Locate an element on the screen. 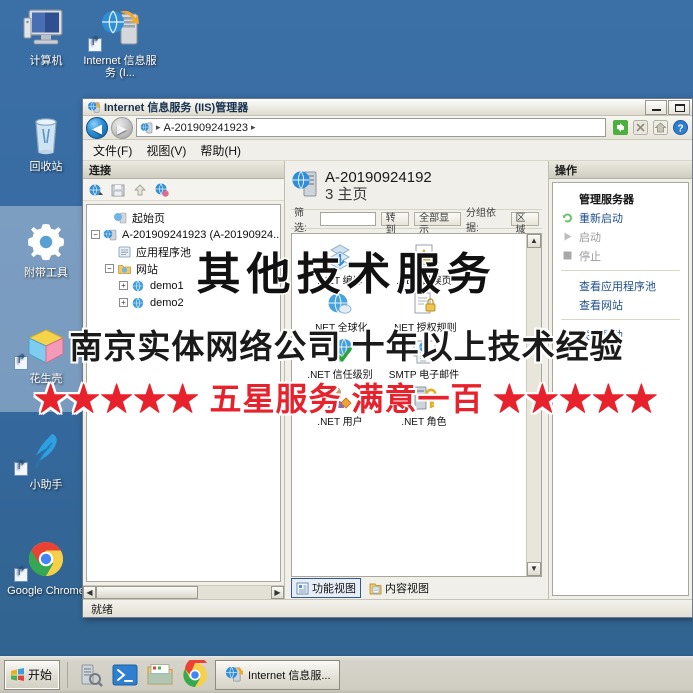 Image resolution: width=693 pixels, height=693 pixels. filter-input is located at coordinates (348, 219).